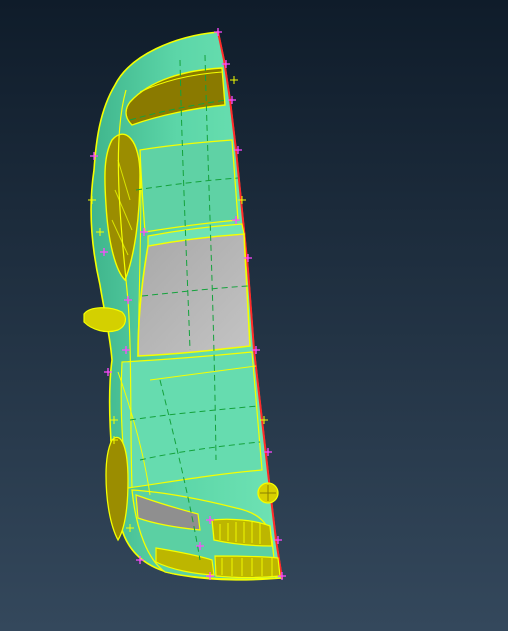  Describe the element at coordinates (191, 420) in the screenshot. I see `hood-panel` at that location.